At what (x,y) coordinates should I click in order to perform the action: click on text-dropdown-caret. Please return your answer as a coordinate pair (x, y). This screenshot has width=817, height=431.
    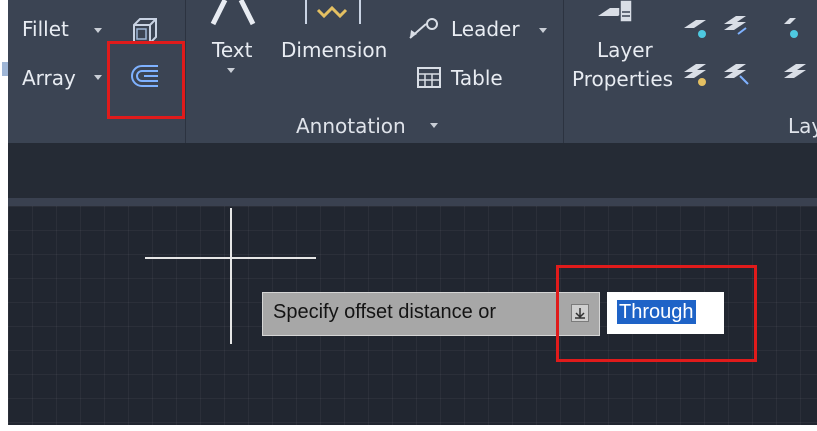
    Looking at the image, I should click on (231, 70).